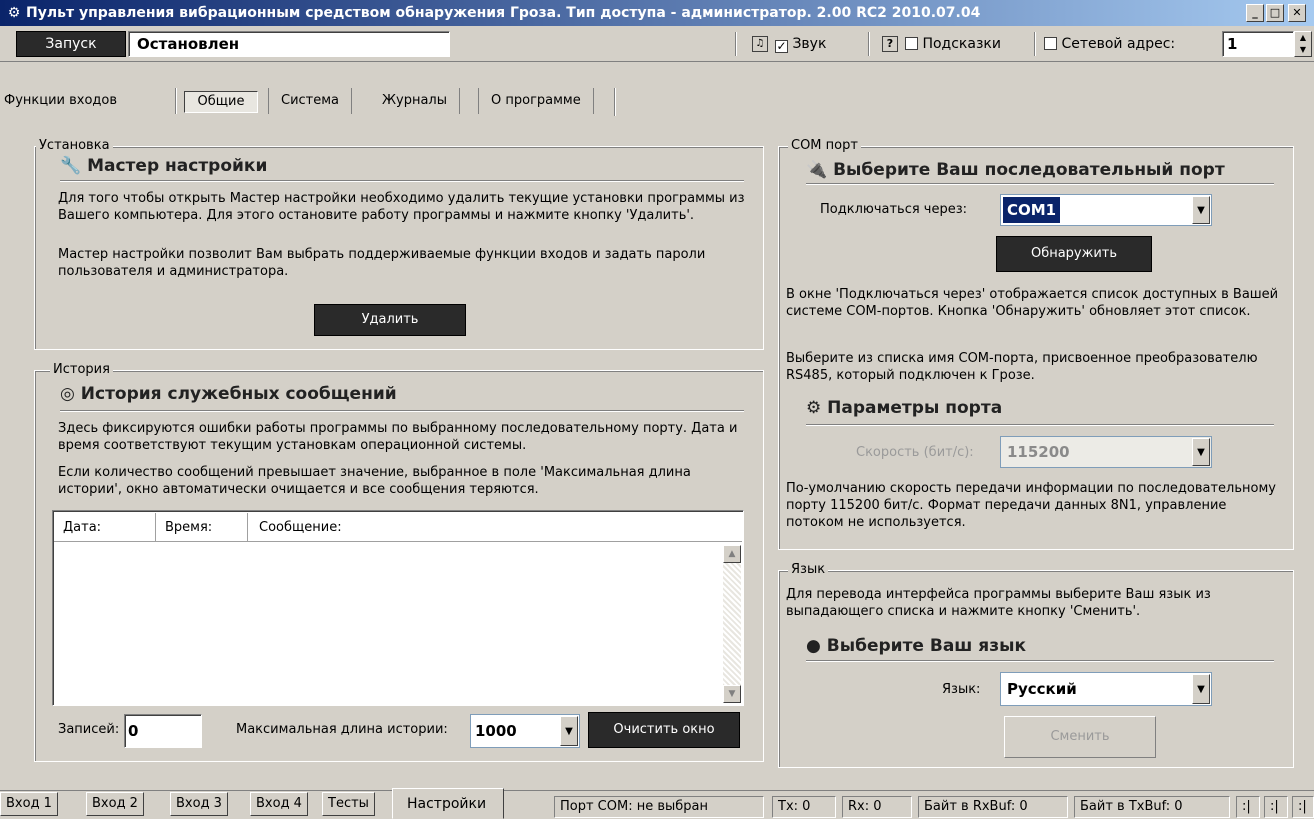  What do you see at coordinates (813, 646) in the screenshot?
I see `globe-icon: ●` at bounding box center [813, 646].